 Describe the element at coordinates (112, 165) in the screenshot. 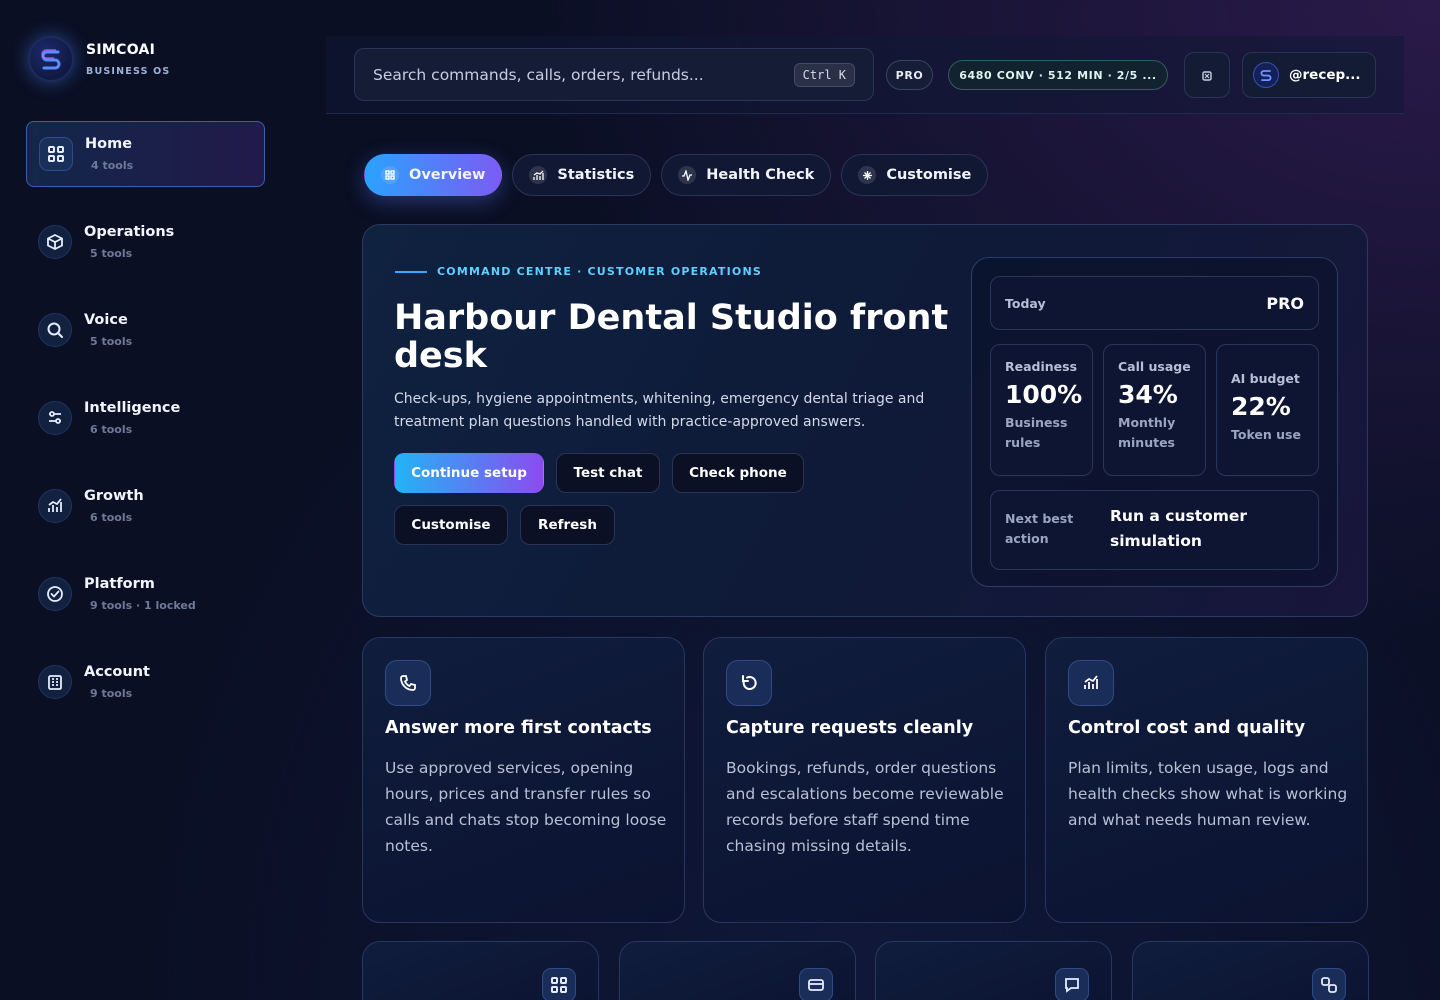

I see `sidebar-item-count: 4 tools` at that location.